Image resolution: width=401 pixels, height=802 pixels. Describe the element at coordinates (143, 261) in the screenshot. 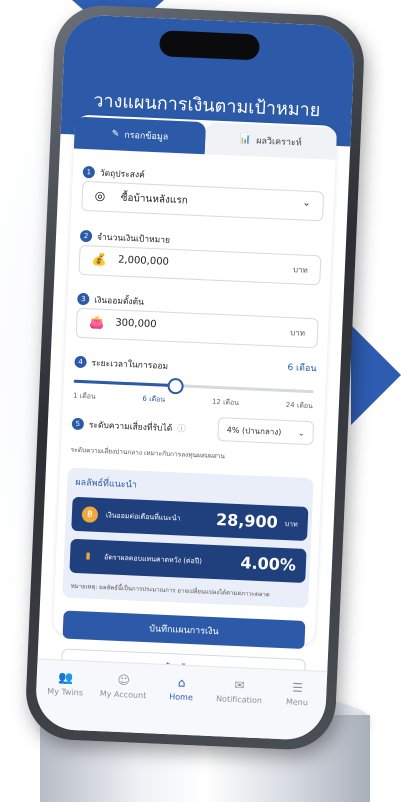

I see `target-amount-value: 2,000,000` at that location.